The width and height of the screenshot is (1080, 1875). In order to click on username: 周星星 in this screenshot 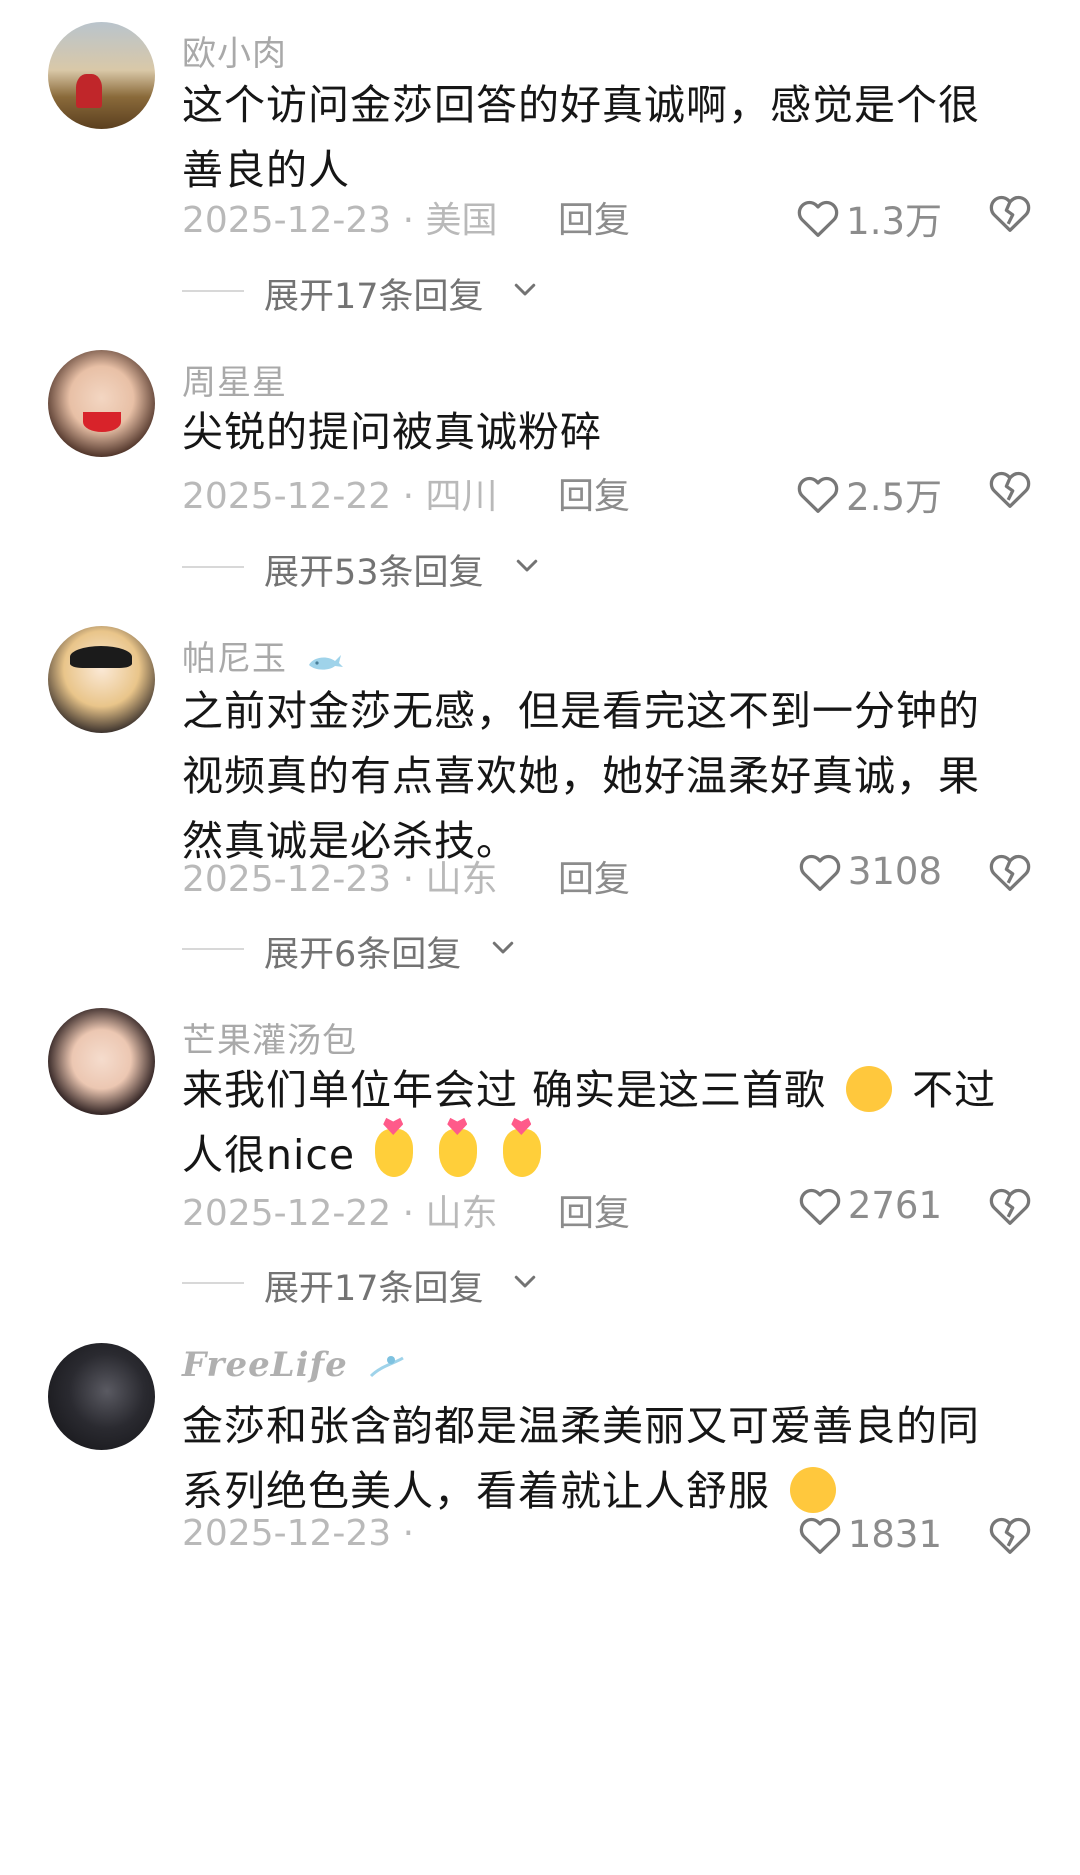, I will do `click(234, 379)`.